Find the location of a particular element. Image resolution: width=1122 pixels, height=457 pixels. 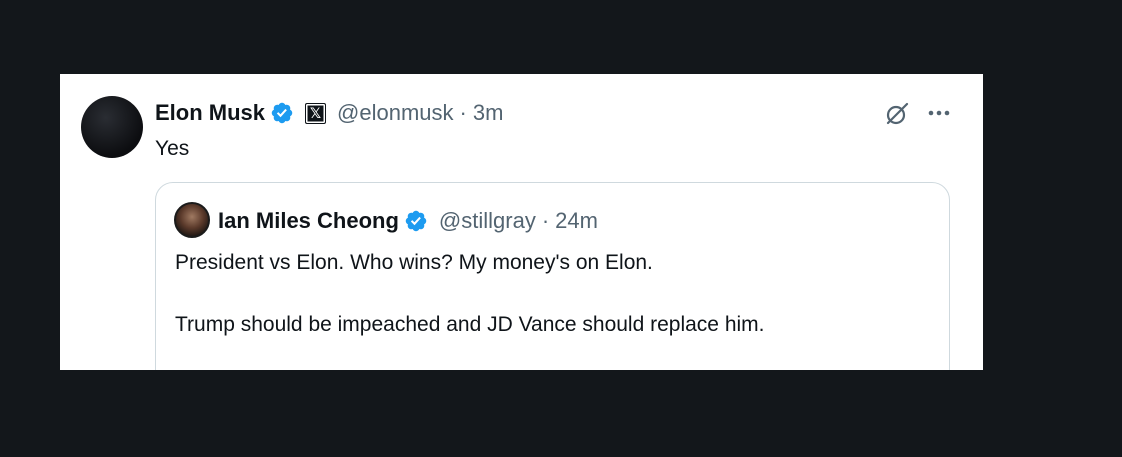

quoted-tweet-header: Ian Miles Cheong @stillgray · 24m is located at coordinates (408, 221).